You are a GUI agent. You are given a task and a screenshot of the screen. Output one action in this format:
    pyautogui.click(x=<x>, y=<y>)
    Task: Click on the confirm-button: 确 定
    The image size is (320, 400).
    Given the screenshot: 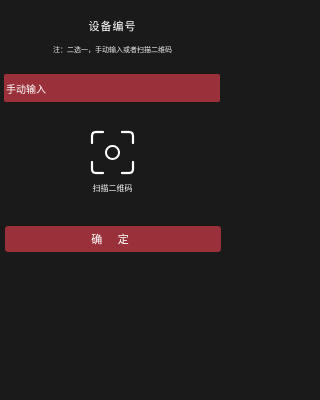 What is the action you would take?
    pyautogui.click(x=113, y=239)
    